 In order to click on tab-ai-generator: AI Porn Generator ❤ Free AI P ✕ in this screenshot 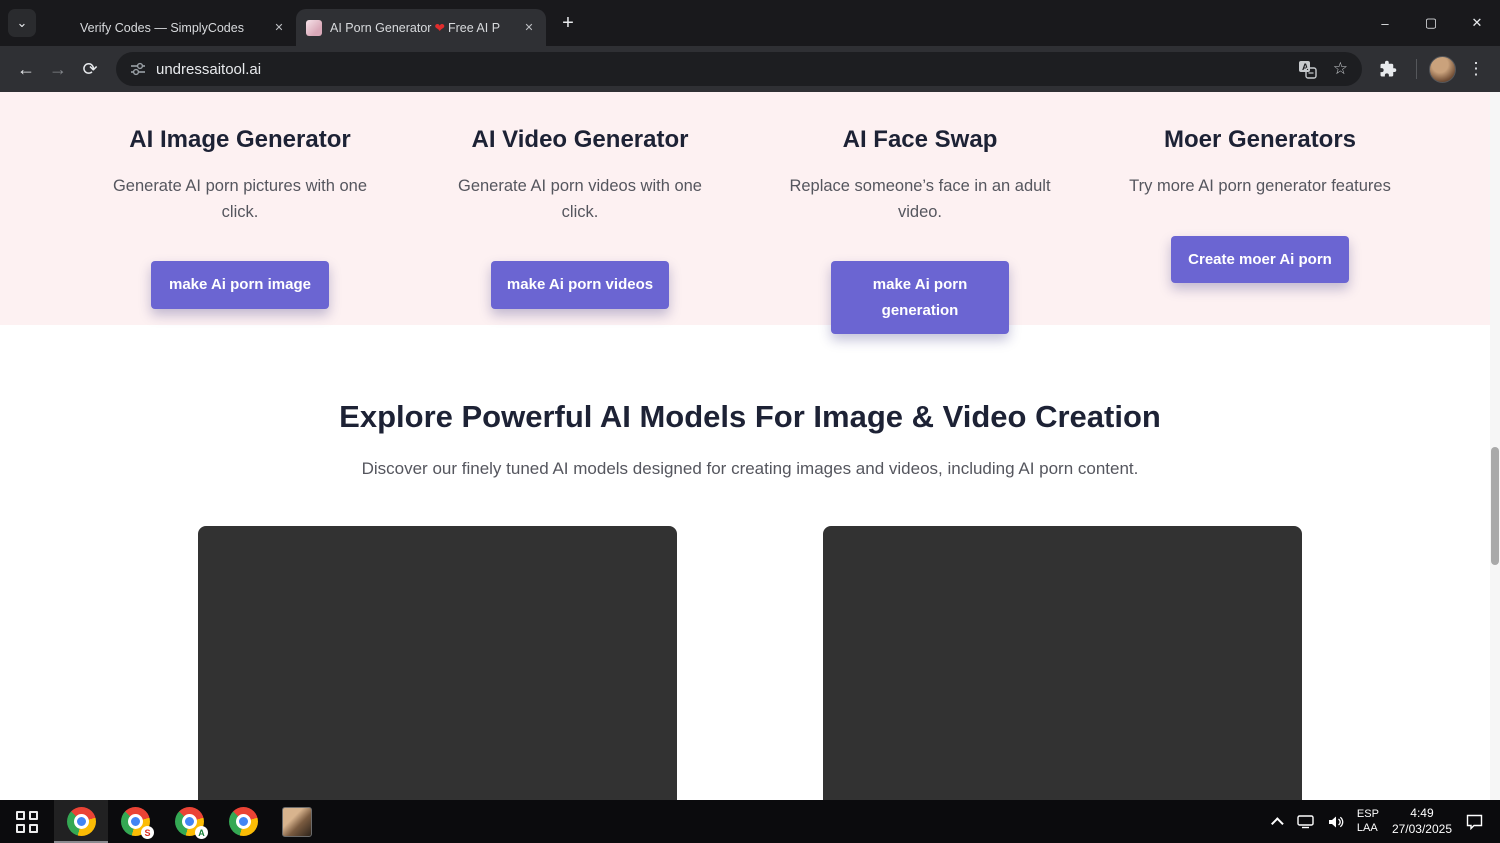, I will do `click(421, 27)`.